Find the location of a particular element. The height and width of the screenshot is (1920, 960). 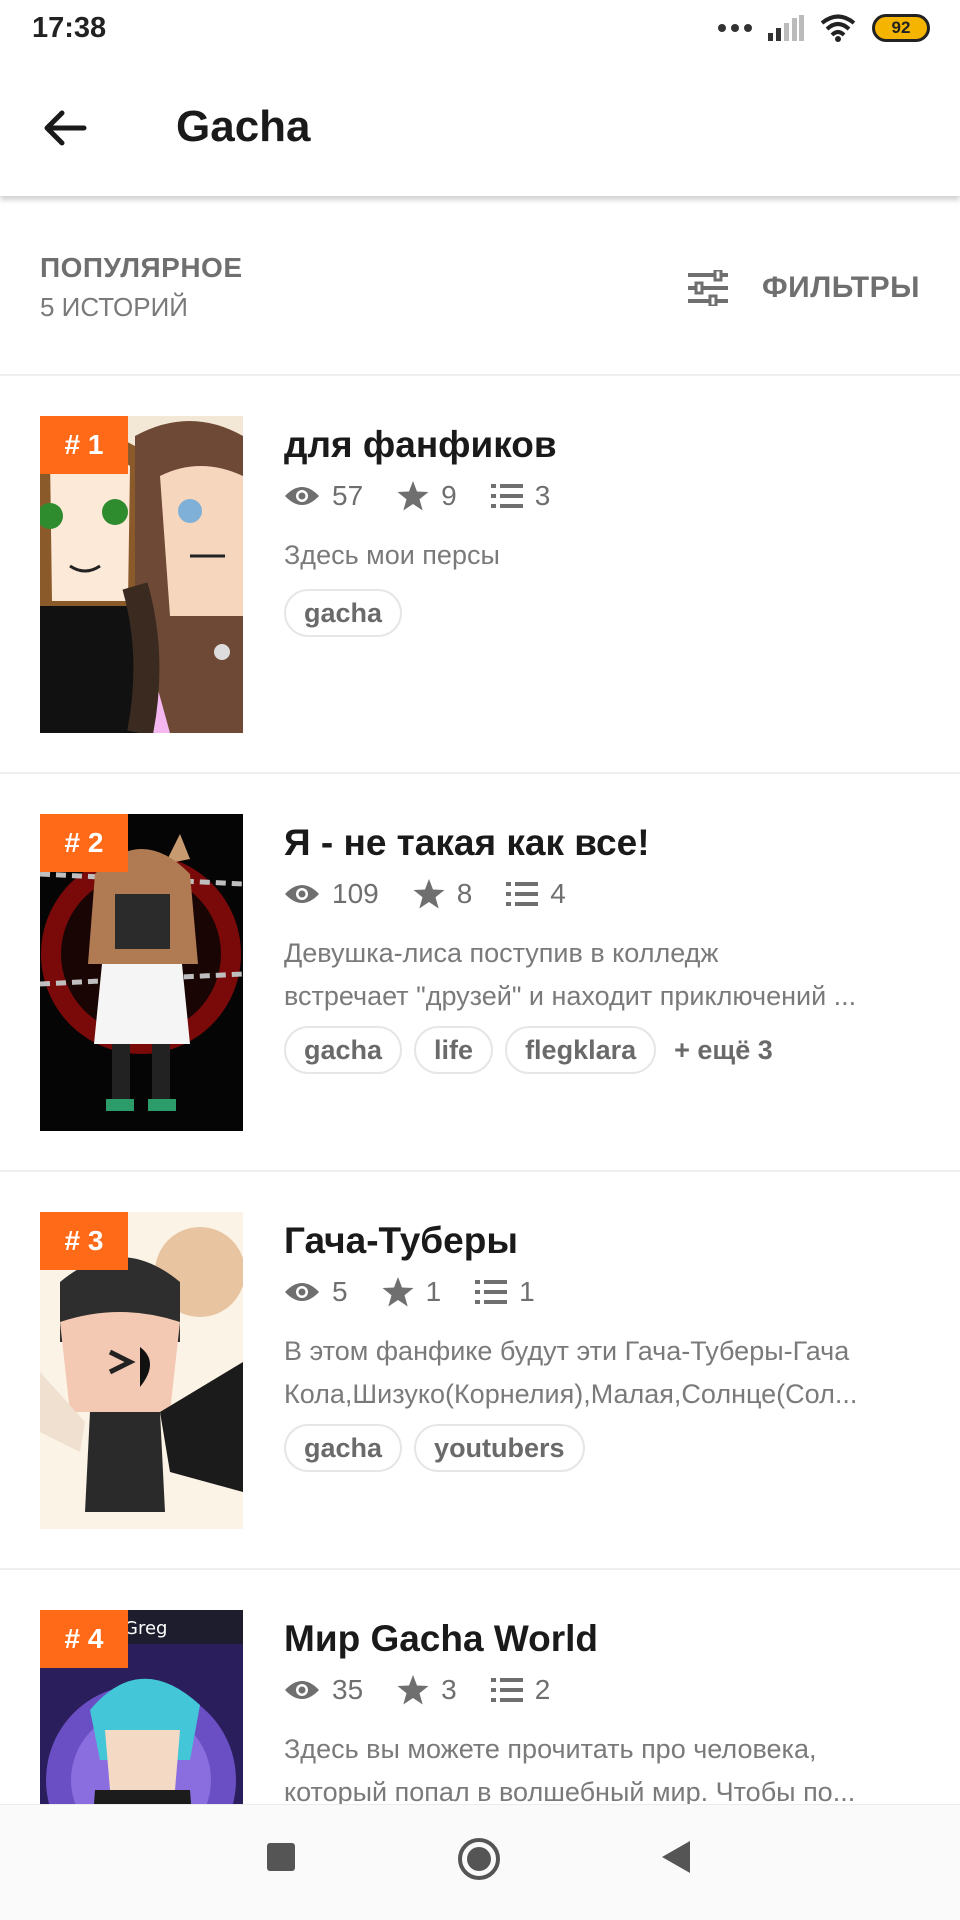

page-title: Gacha is located at coordinates (243, 126).